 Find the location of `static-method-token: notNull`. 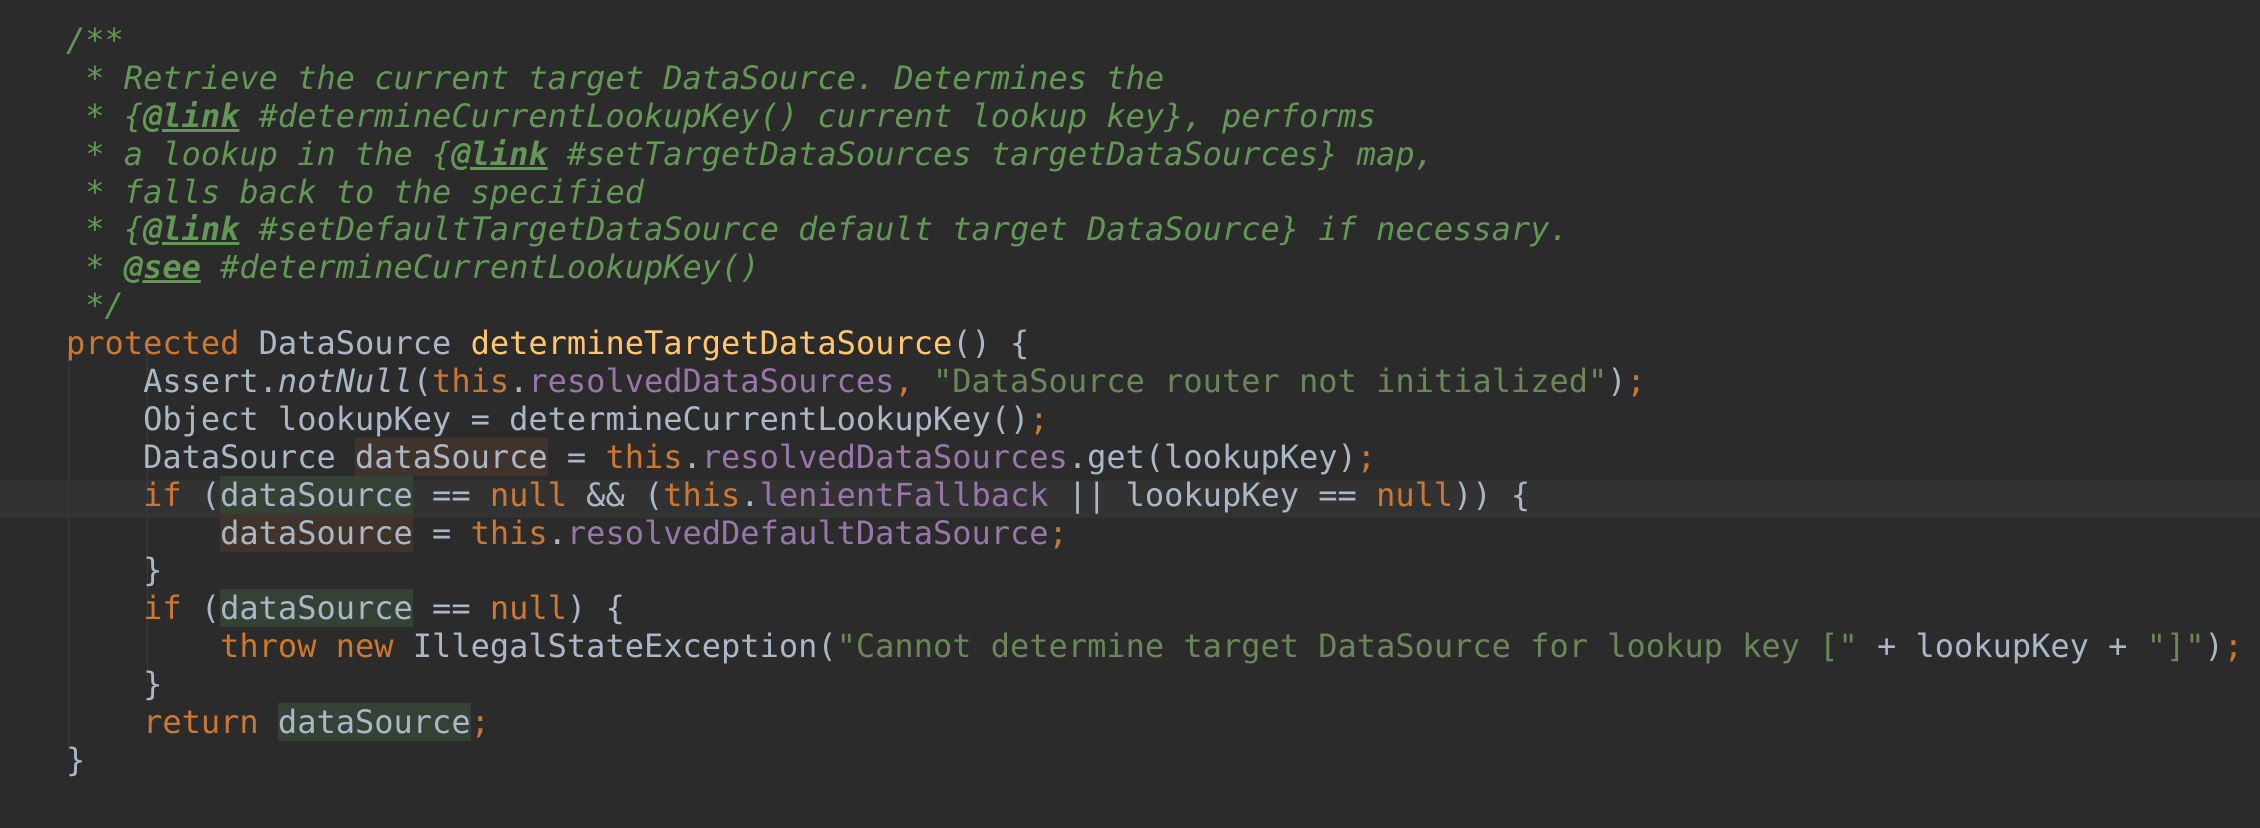

static-method-token: notNull is located at coordinates (345, 381).